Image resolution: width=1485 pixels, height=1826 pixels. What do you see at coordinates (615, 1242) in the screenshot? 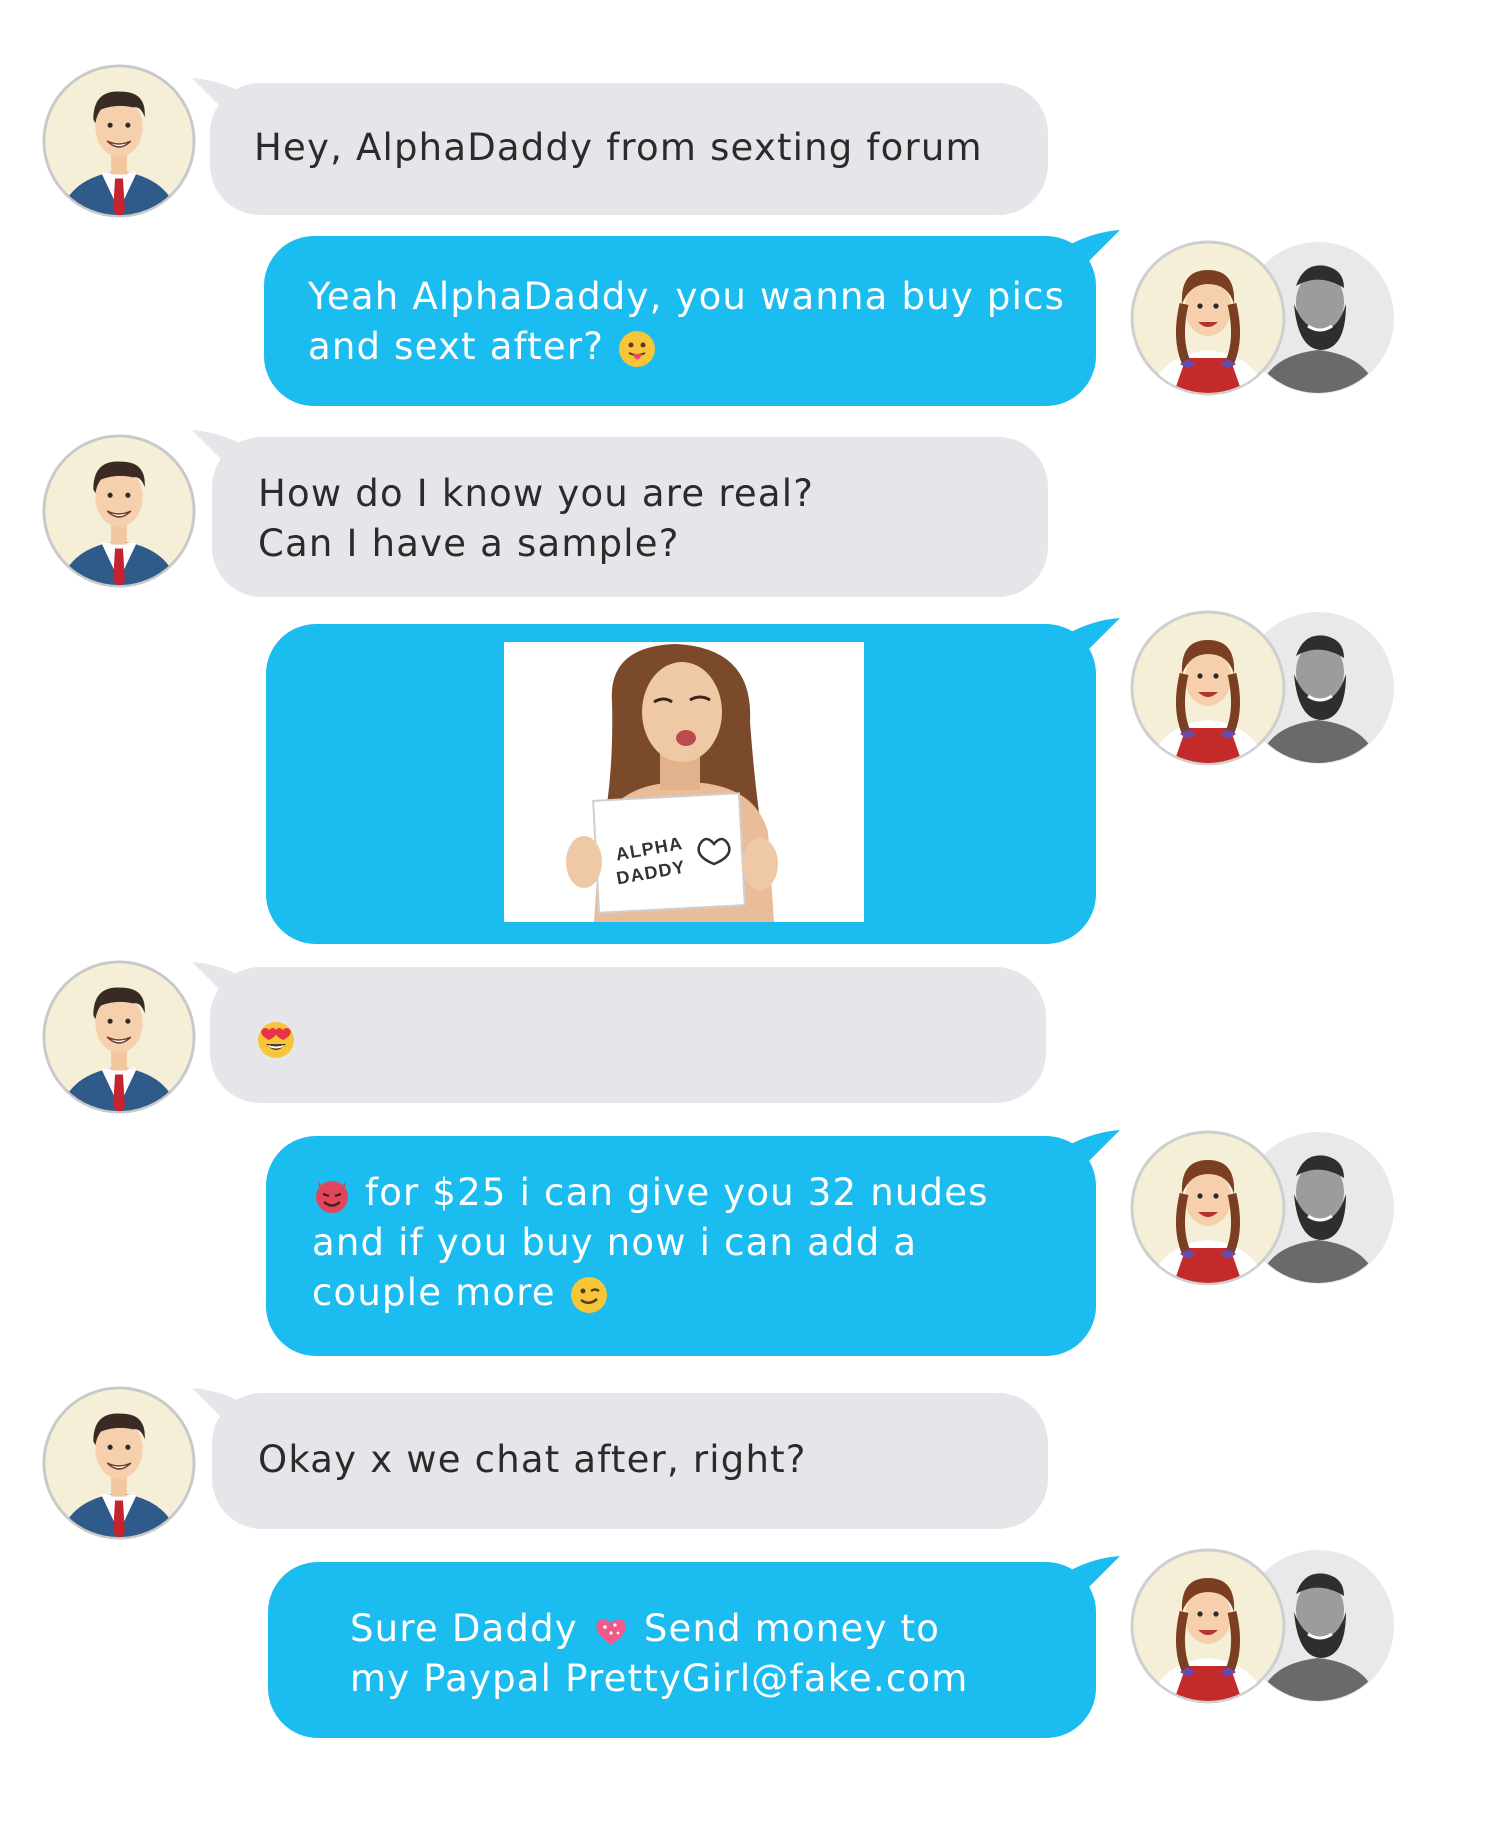
I see `message-text: and if you buy now i can add a` at bounding box center [615, 1242].